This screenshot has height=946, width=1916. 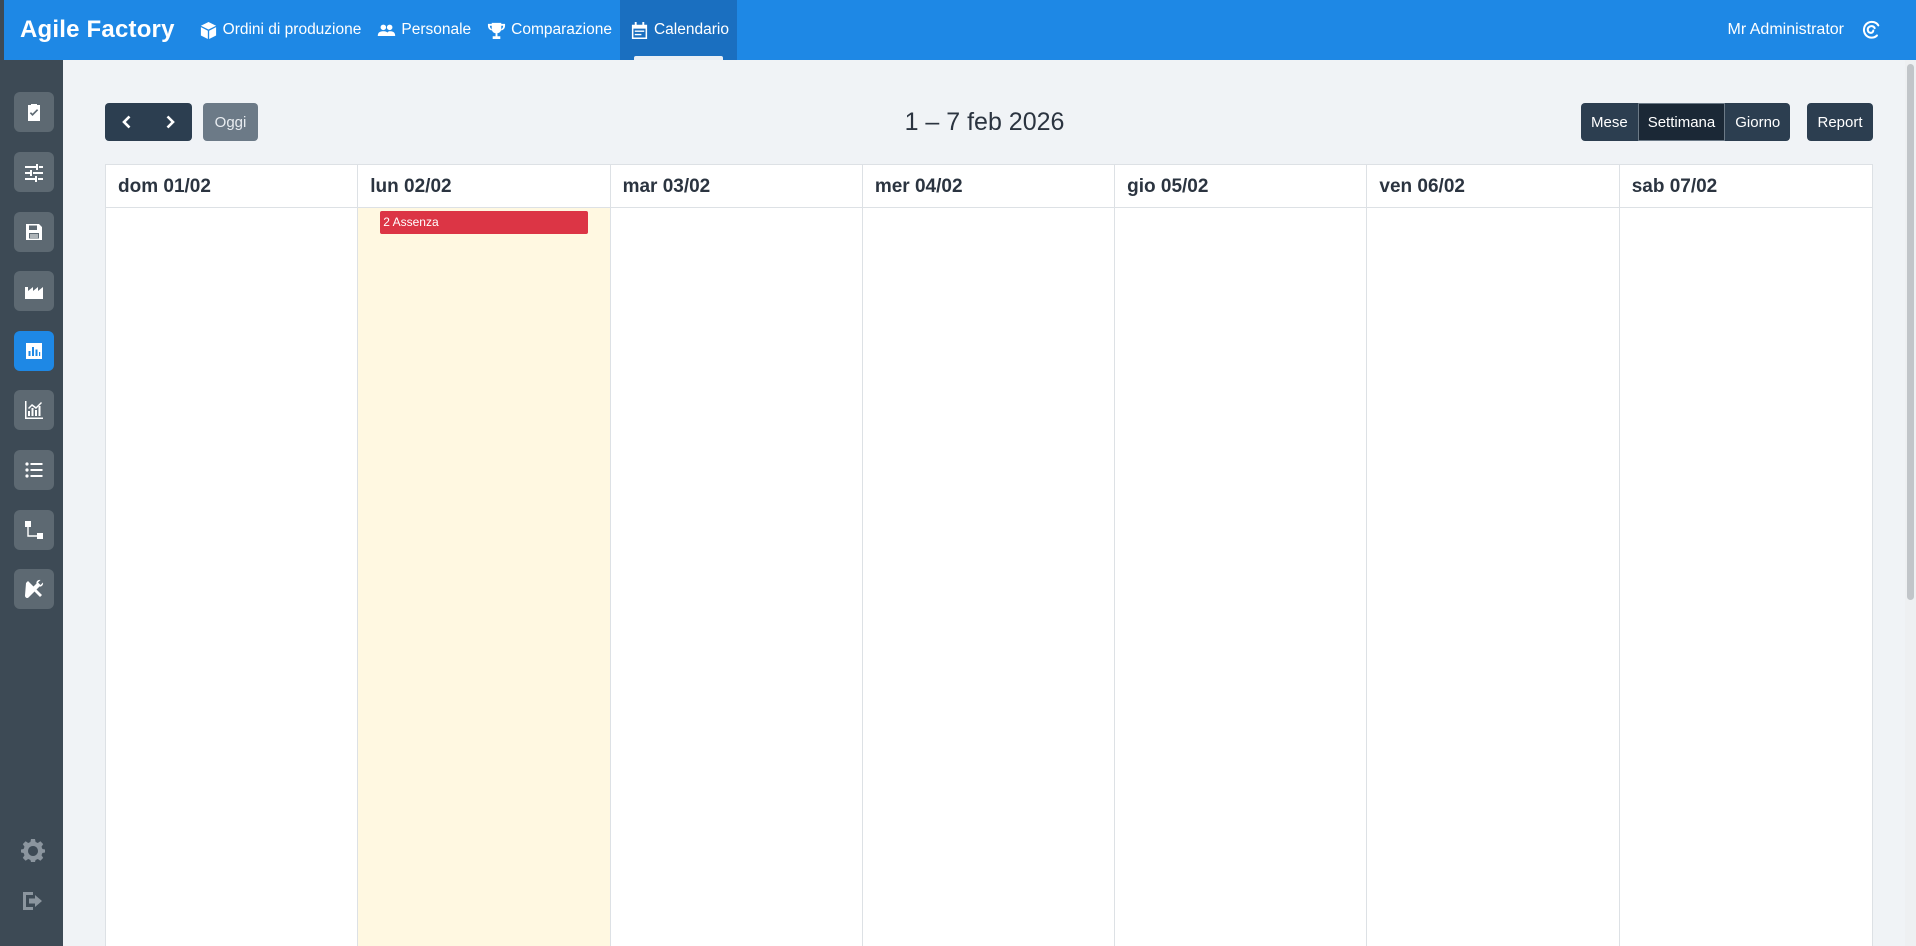 What do you see at coordinates (1681, 122) in the screenshot?
I see `view-week-button: Settimana` at bounding box center [1681, 122].